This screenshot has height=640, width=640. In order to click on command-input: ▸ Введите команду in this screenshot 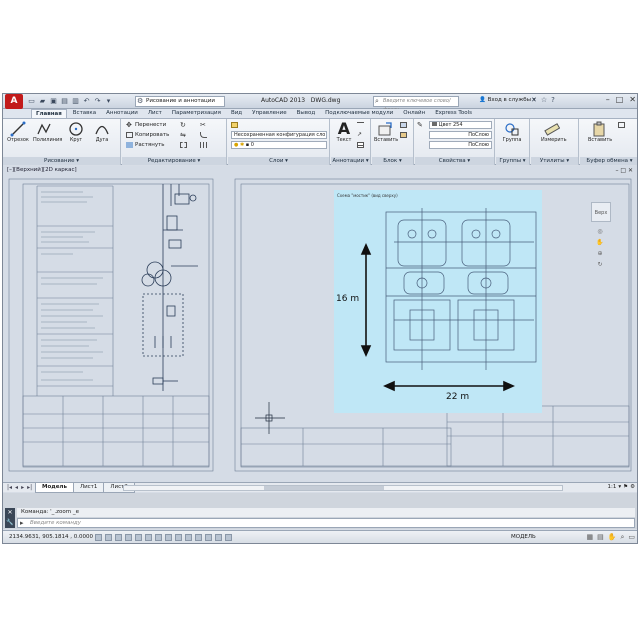, I will do `click(326, 523)`.